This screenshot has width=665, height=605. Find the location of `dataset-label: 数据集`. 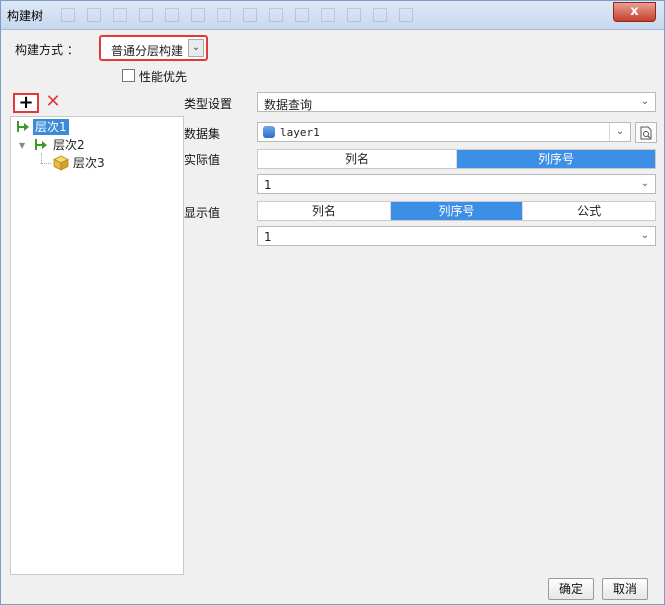

dataset-label: 数据集 is located at coordinates (202, 134).